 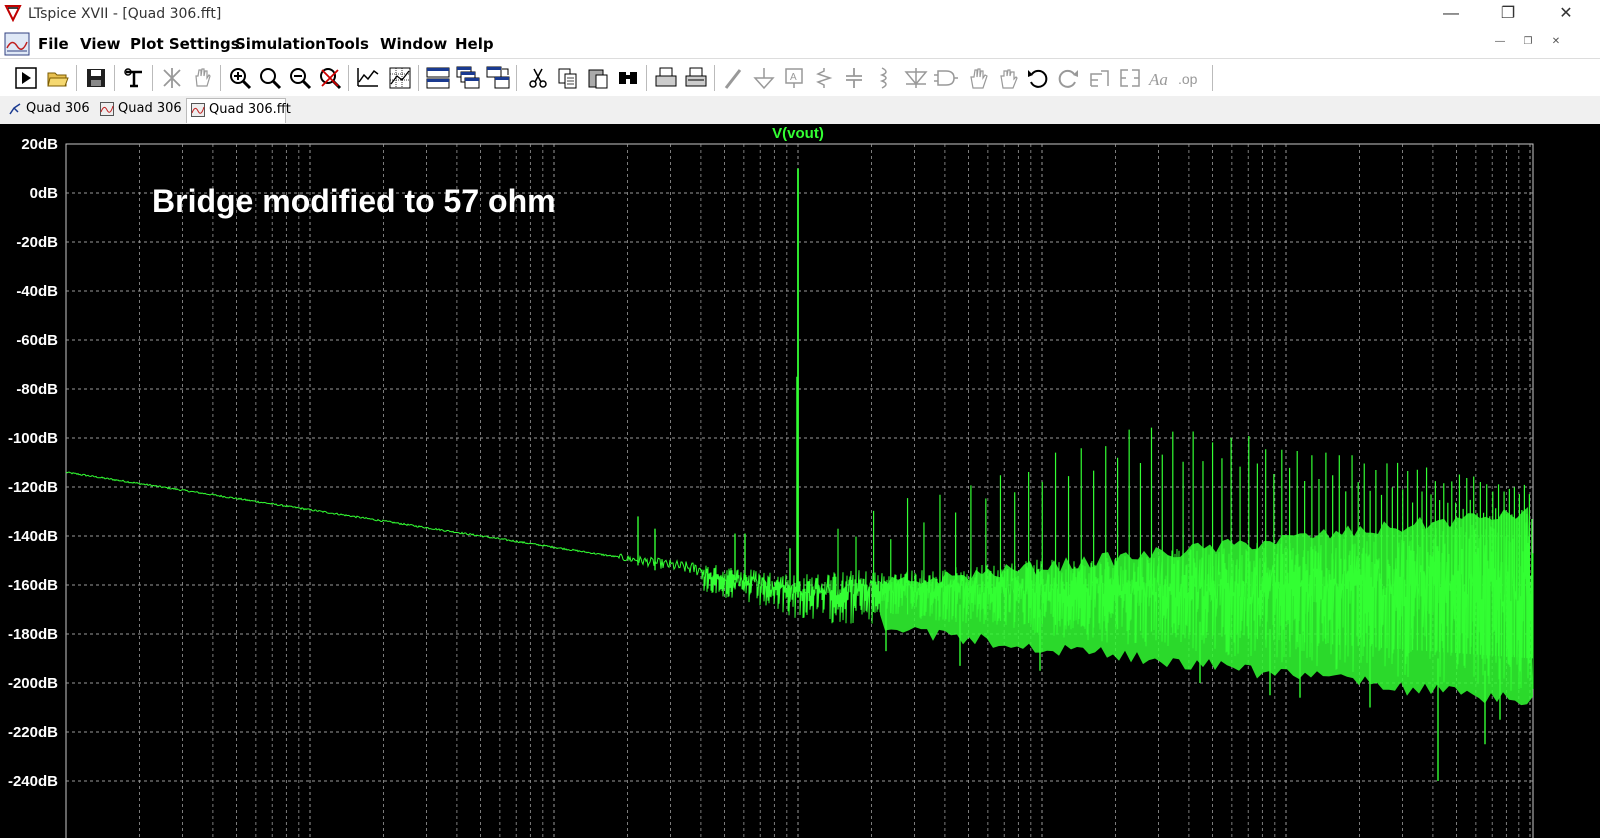 What do you see at coordinates (1130, 78) in the screenshot?
I see `mirror-icon` at bounding box center [1130, 78].